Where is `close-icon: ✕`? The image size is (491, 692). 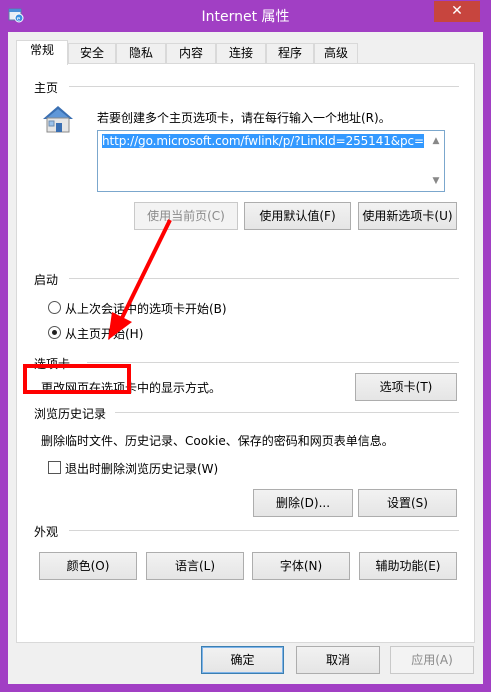
close-icon: ✕ is located at coordinates (457, 11).